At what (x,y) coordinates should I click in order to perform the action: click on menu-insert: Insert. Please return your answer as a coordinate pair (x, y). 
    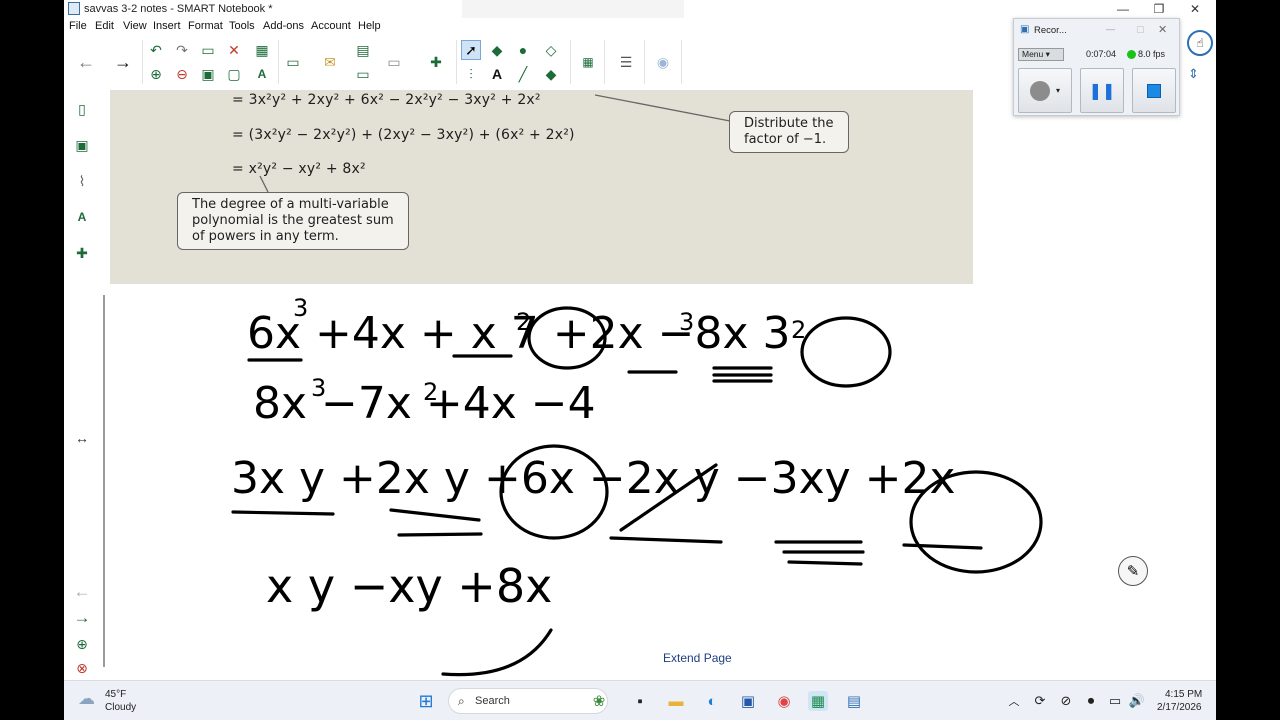
    Looking at the image, I should click on (167, 26).